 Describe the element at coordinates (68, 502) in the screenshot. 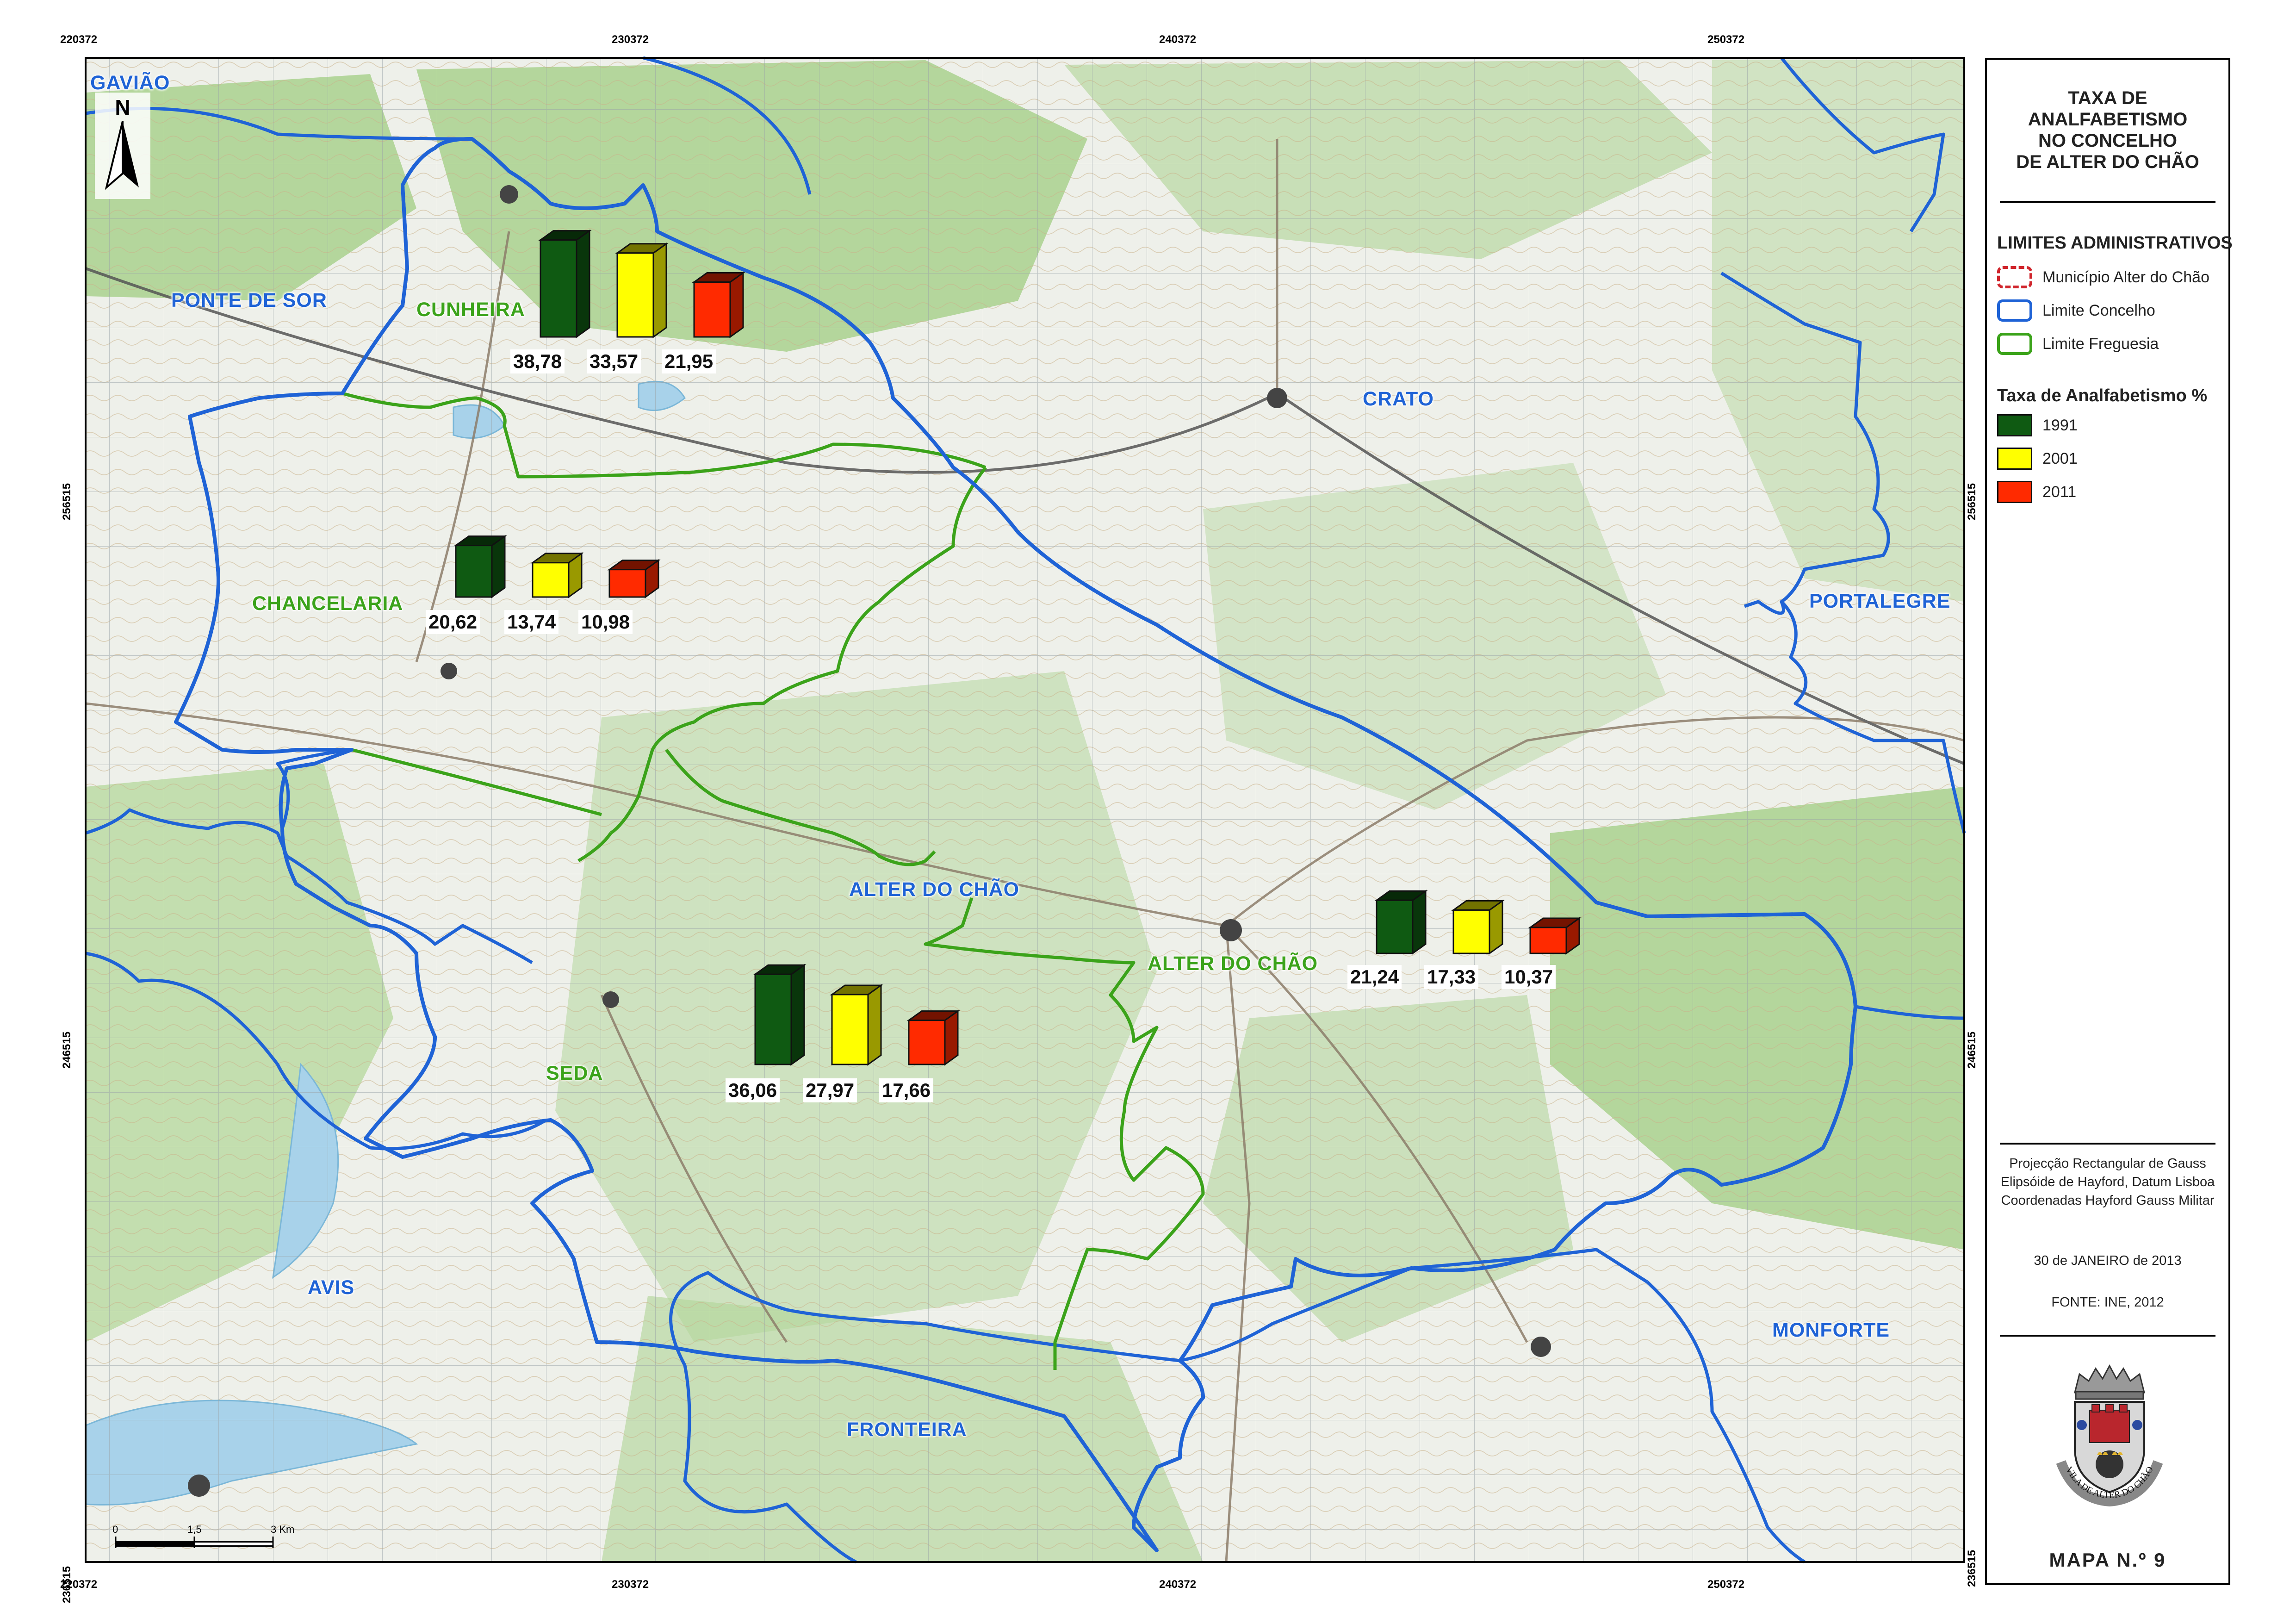

I see `coord-left-1: 256515` at that location.